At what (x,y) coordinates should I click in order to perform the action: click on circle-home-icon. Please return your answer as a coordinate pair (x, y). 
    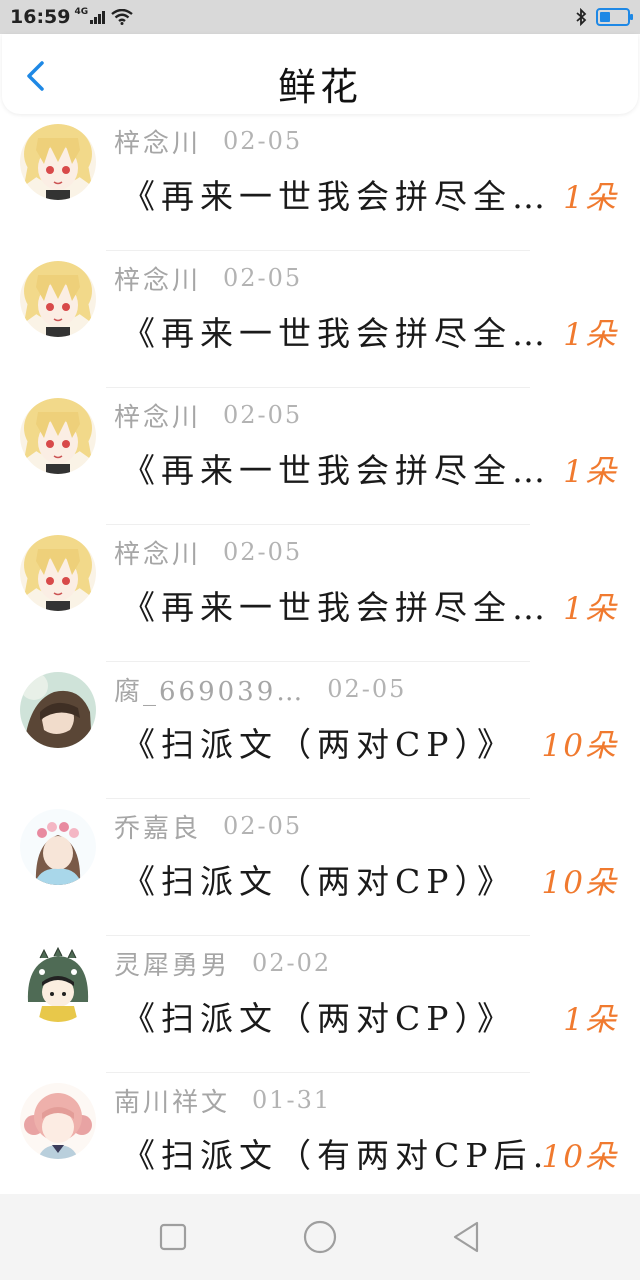
    Looking at the image, I should click on (320, 1237).